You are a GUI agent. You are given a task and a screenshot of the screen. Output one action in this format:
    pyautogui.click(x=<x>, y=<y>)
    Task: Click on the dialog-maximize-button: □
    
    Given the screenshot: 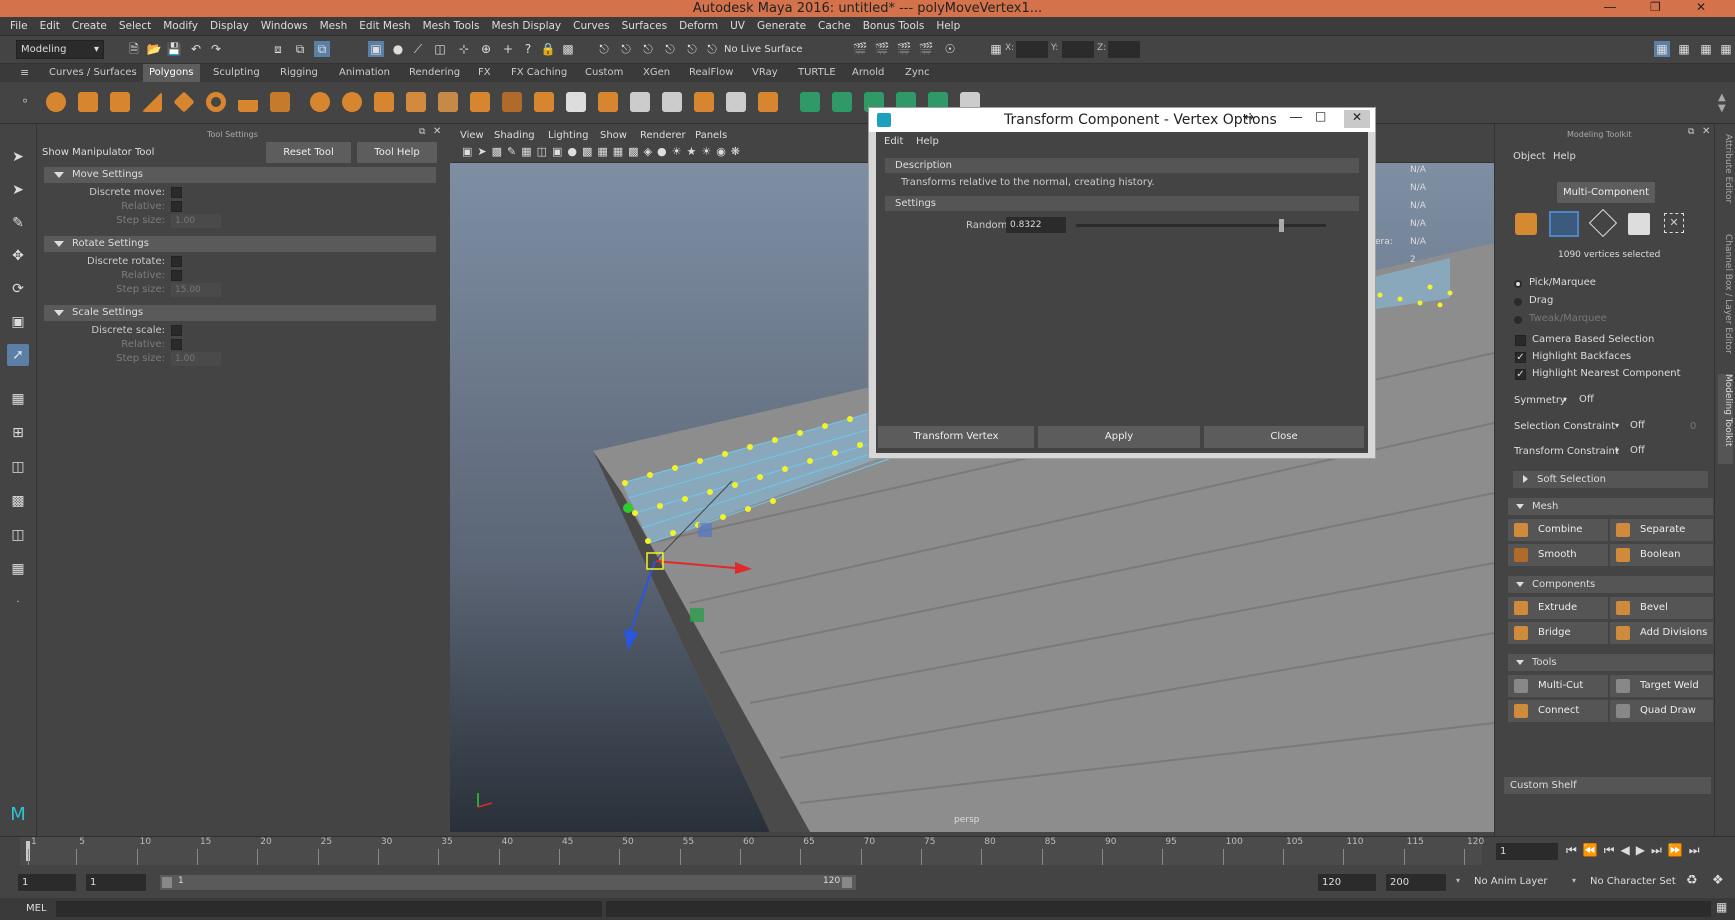 What is the action you would take?
    pyautogui.click(x=1320, y=116)
    